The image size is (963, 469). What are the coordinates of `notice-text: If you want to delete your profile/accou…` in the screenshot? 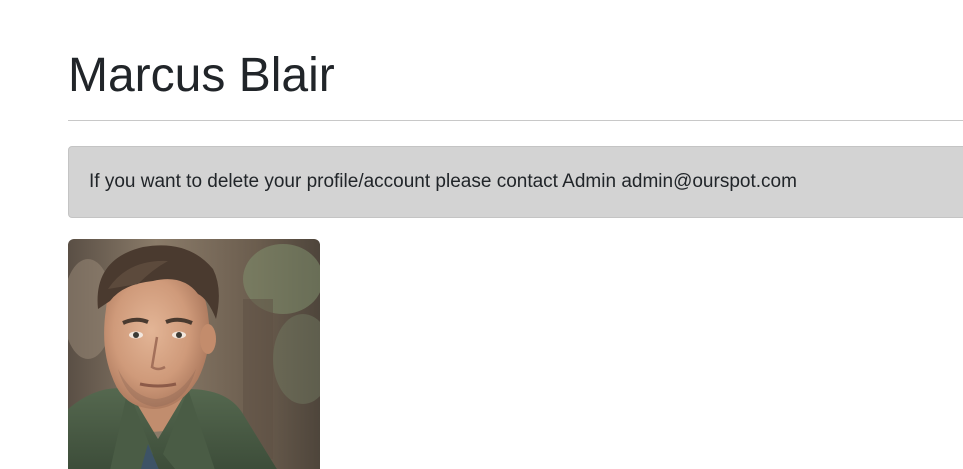 It's located at (443, 181).